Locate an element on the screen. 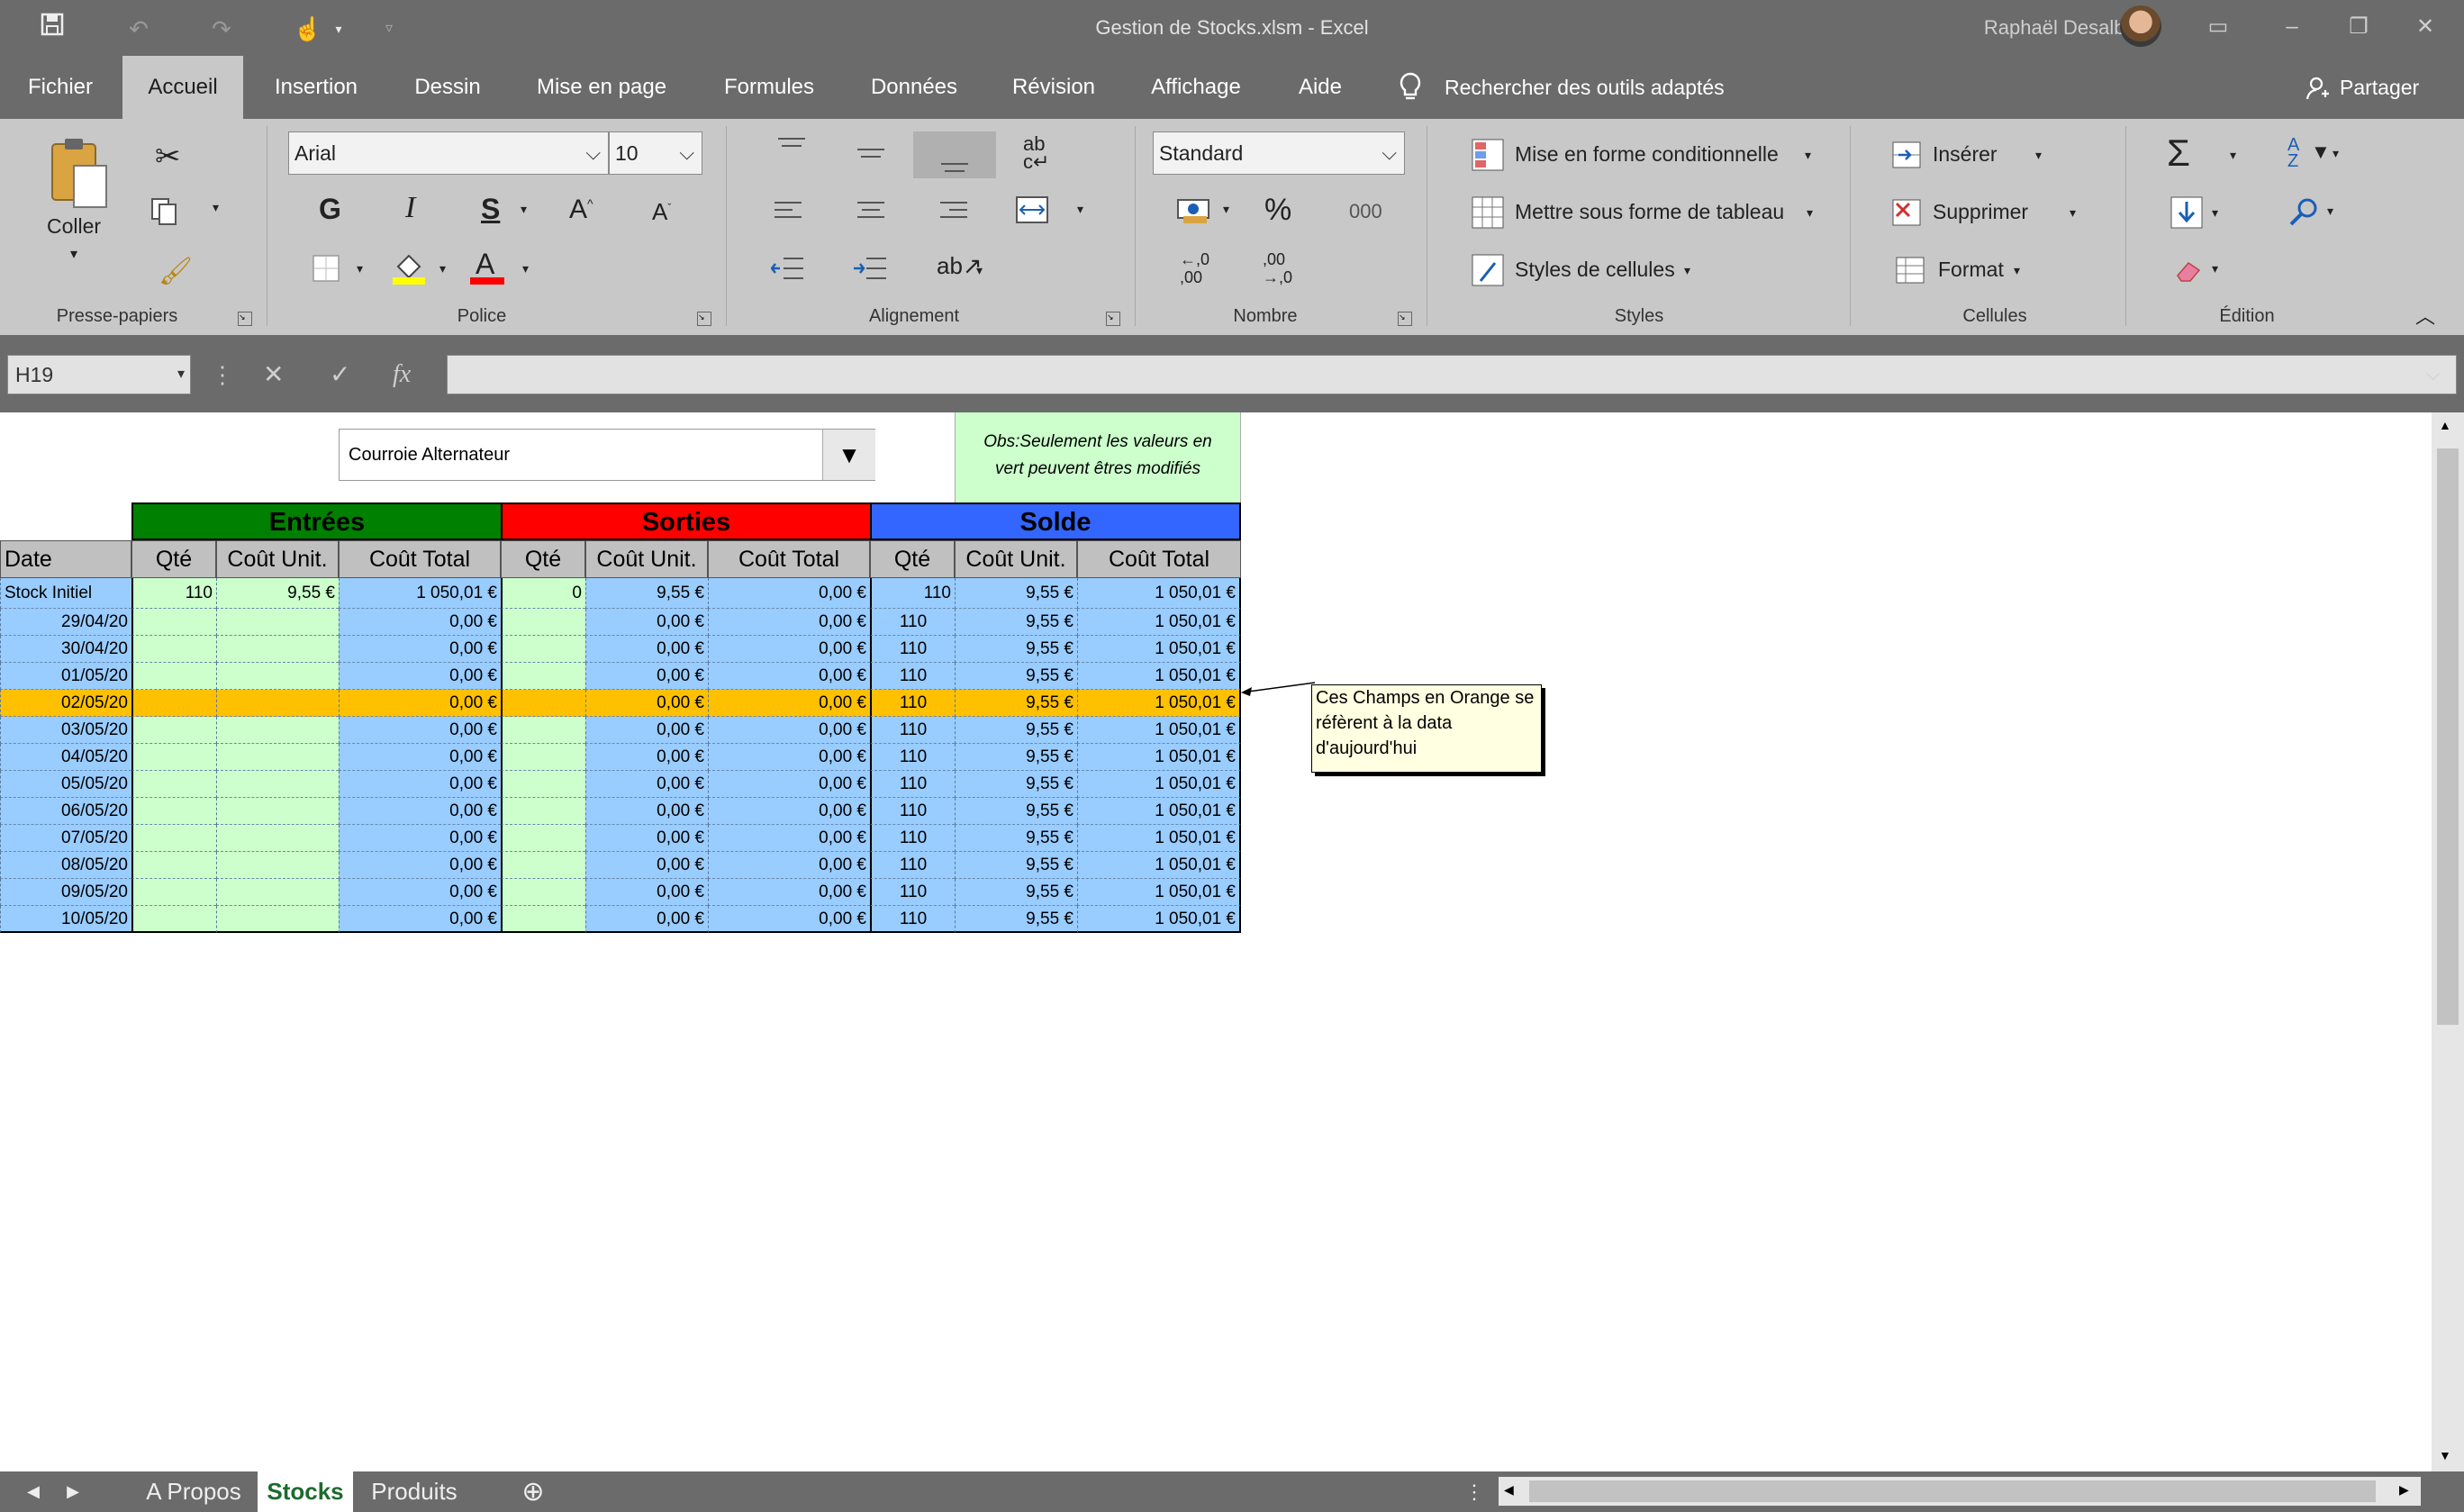 This screenshot has width=2464, height=1512. underline-button: S is located at coordinates (490, 209).